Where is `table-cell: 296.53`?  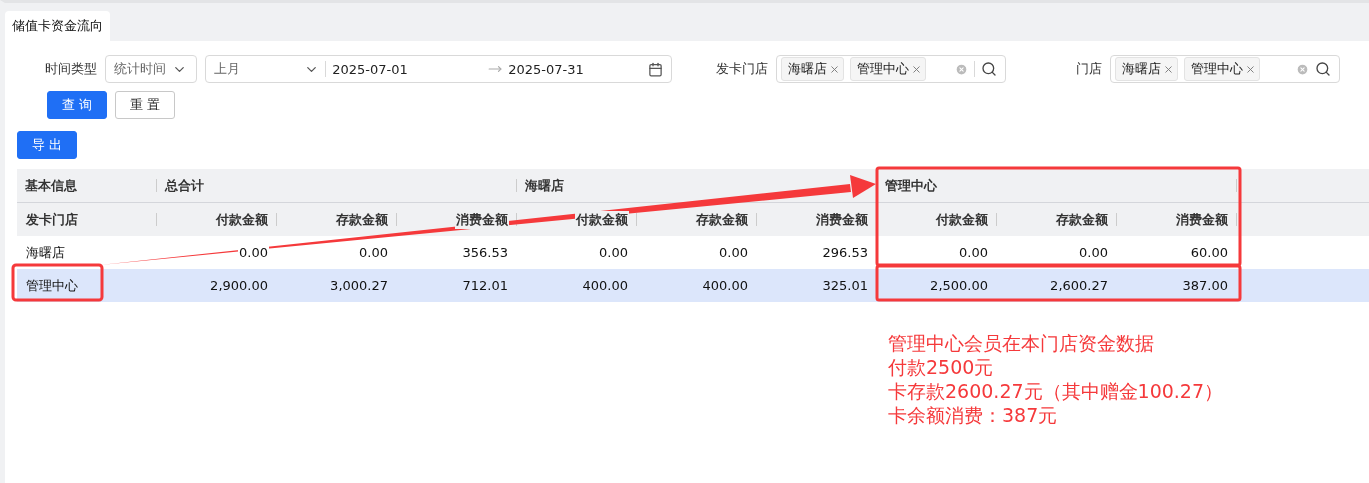
table-cell: 296.53 is located at coordinates (845, 252).